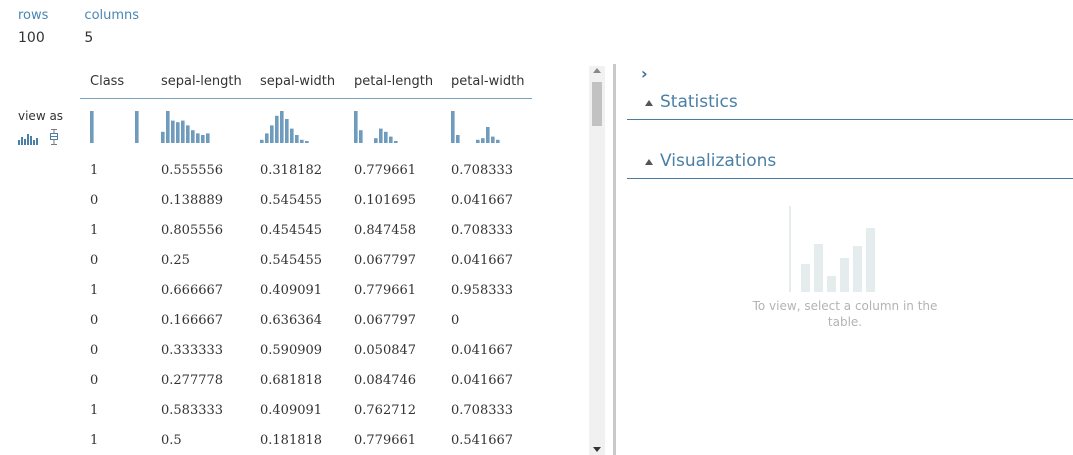 Image resolution: width=1073 pixels, height=455 pixels. Describe the element at coordinates (392, 81) in the screenshot. I see `header-petal-length: petal-length` at that location.